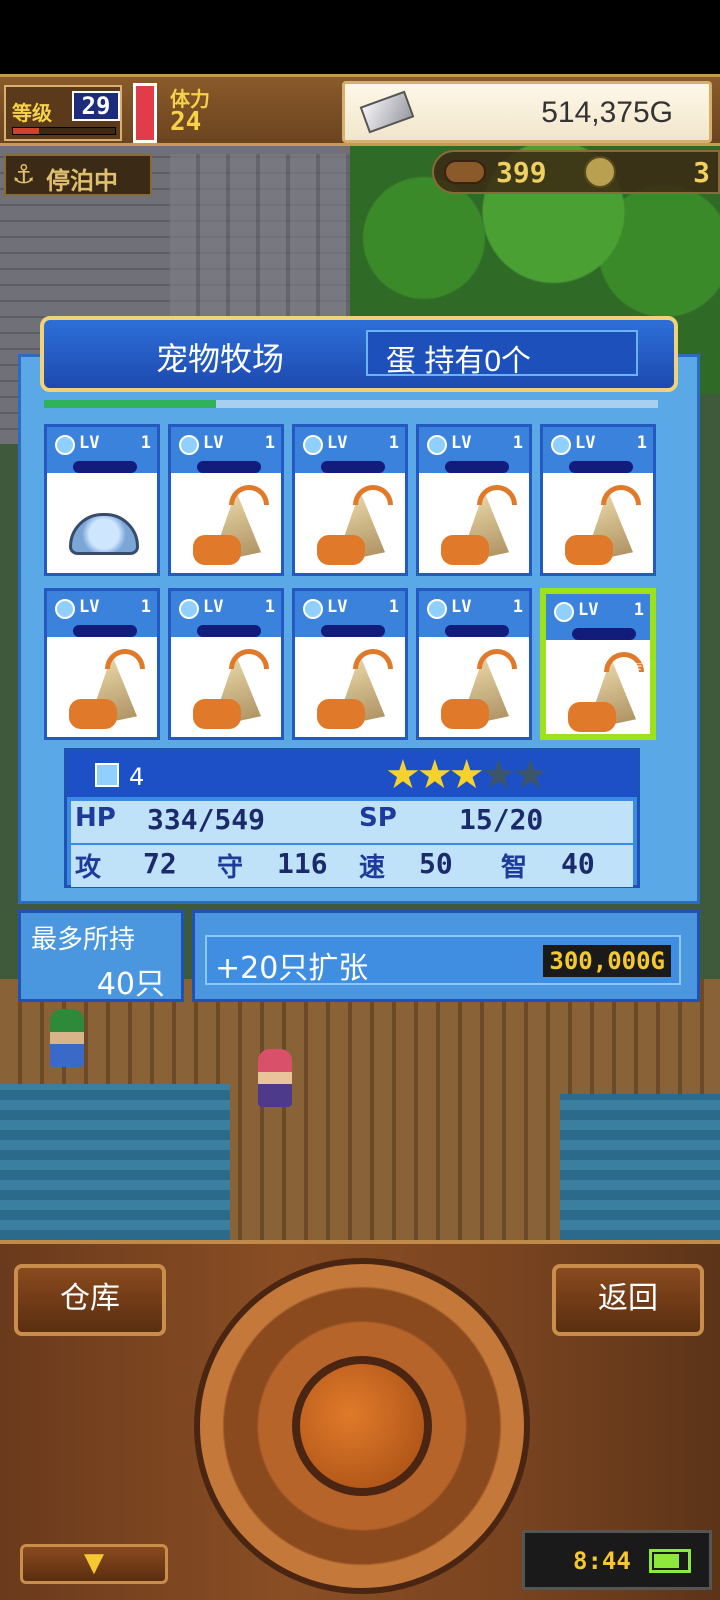 Image resolution: width=720 pixels, height=1600 pixels. I want to click on gold-display: 514,375G, so click(527, 112).